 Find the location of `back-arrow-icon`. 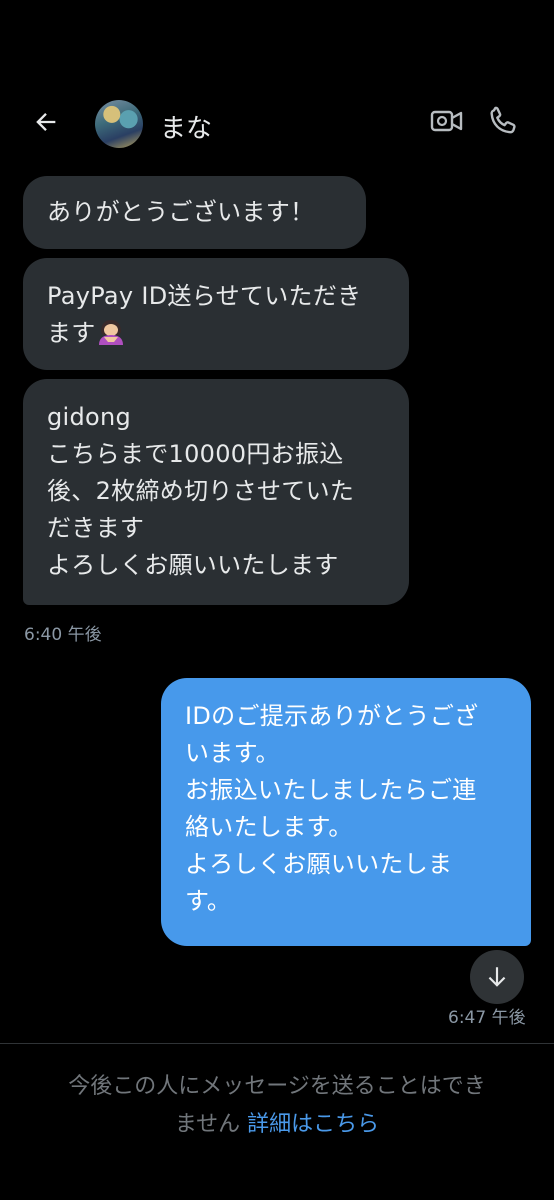

back-arrow-icon is located at coordinates (46, 122).